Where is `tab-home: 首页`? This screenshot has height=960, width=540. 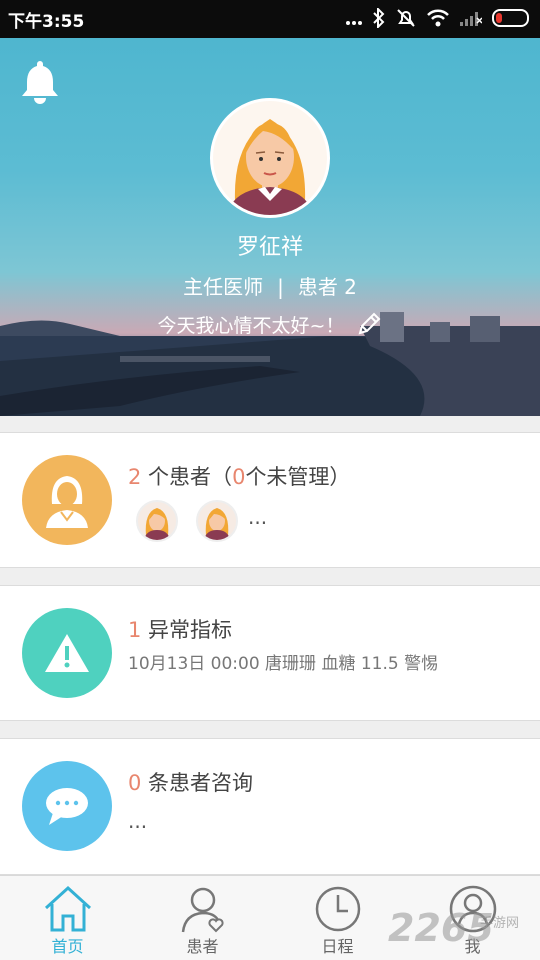 tab-home: 首页 is located at coordinates (67, 918).